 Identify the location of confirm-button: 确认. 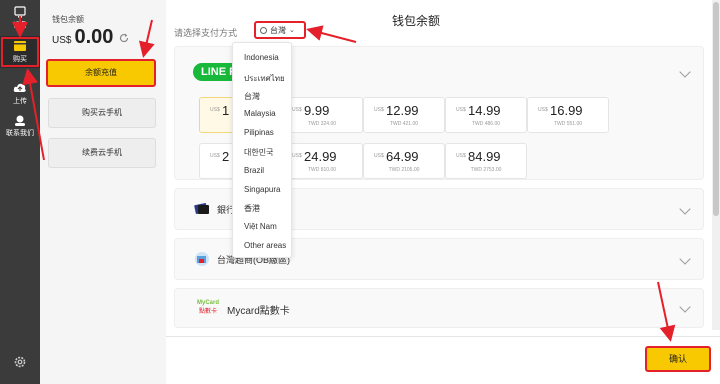
(678, 359).